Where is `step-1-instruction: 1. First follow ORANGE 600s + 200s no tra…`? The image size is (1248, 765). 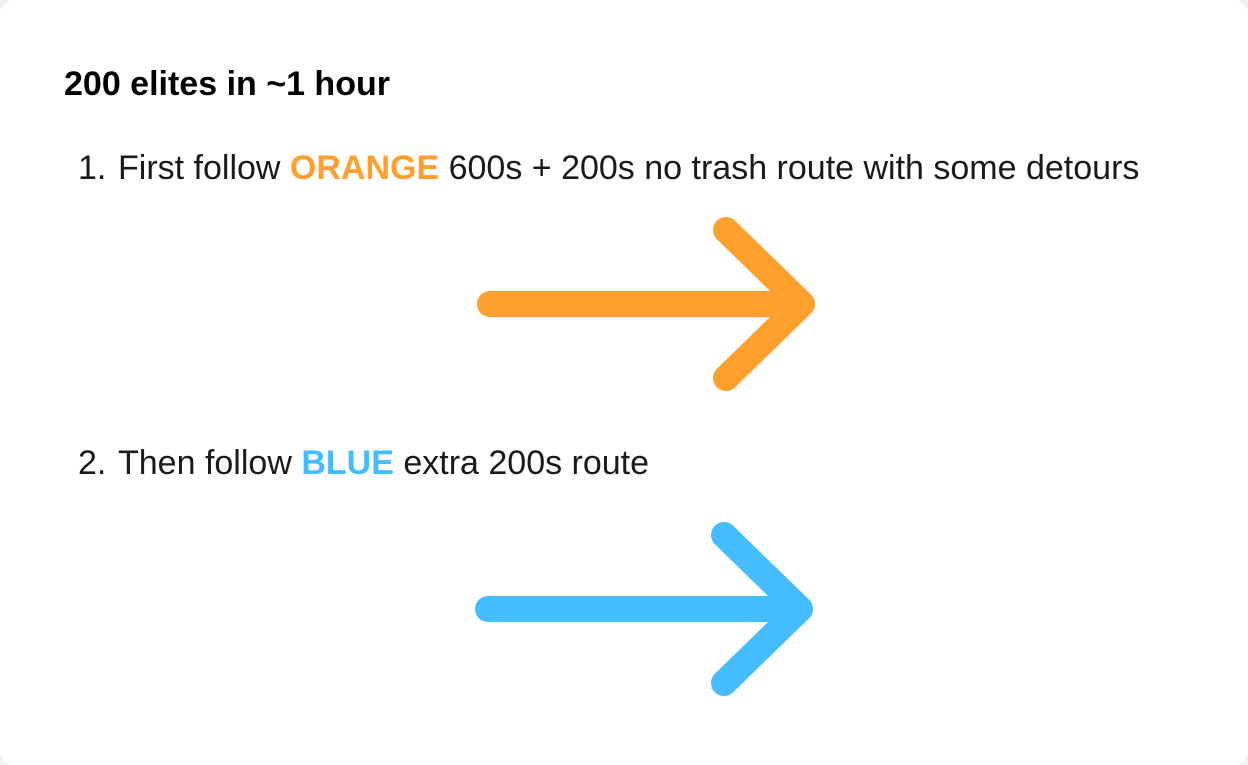
step-1-instruction: 1. First follow ORANGE 600s + 200s no tra… is located at coordinates (608, 168).